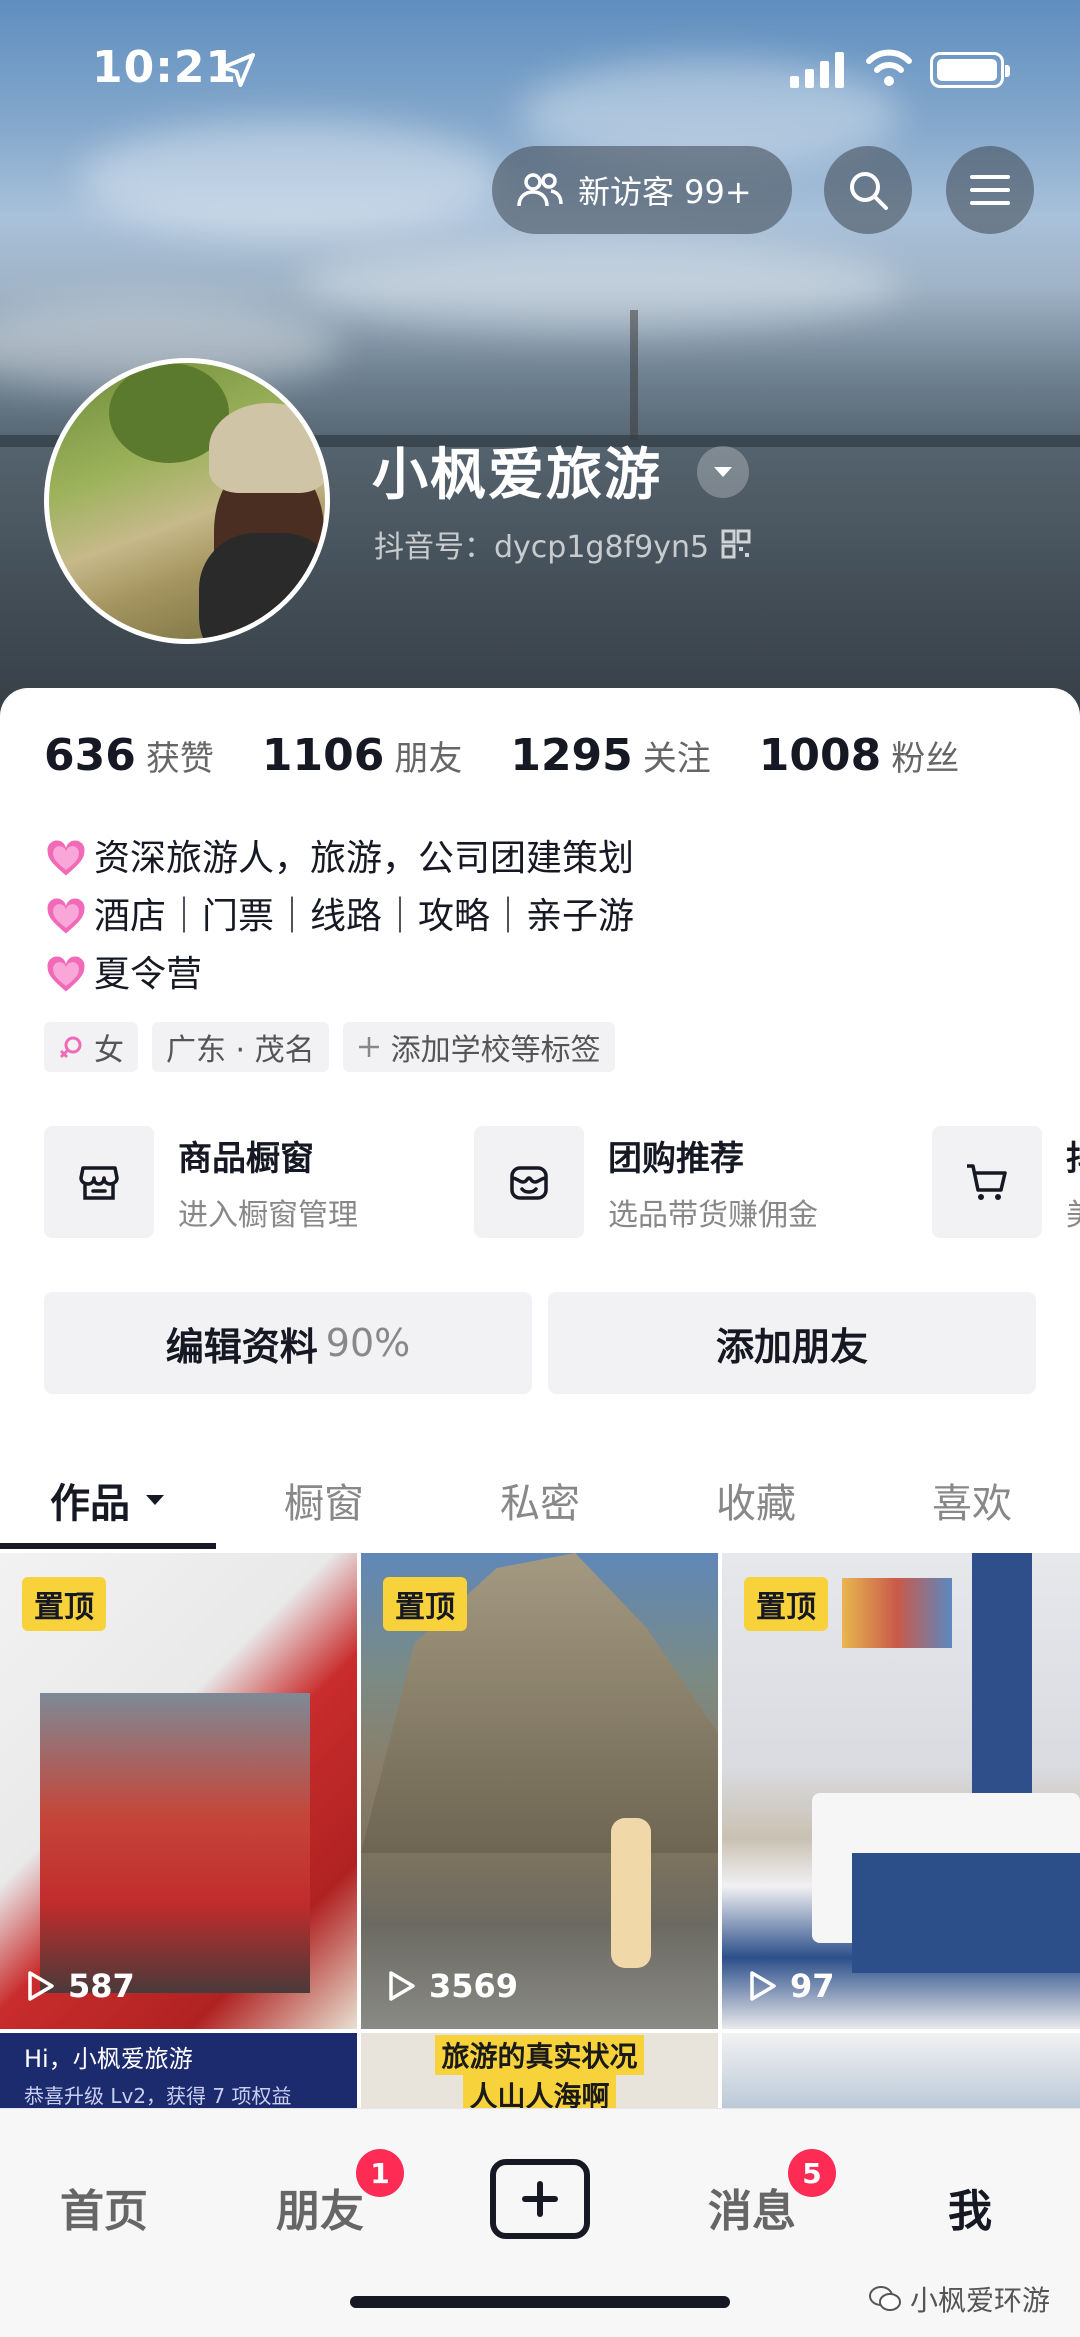 The height and width of the screenshot is (2337, 1080). Describe the element at coordinates (792, 1343) in the screenshot. I see `add-friend-button: 添加朋友` at that location.